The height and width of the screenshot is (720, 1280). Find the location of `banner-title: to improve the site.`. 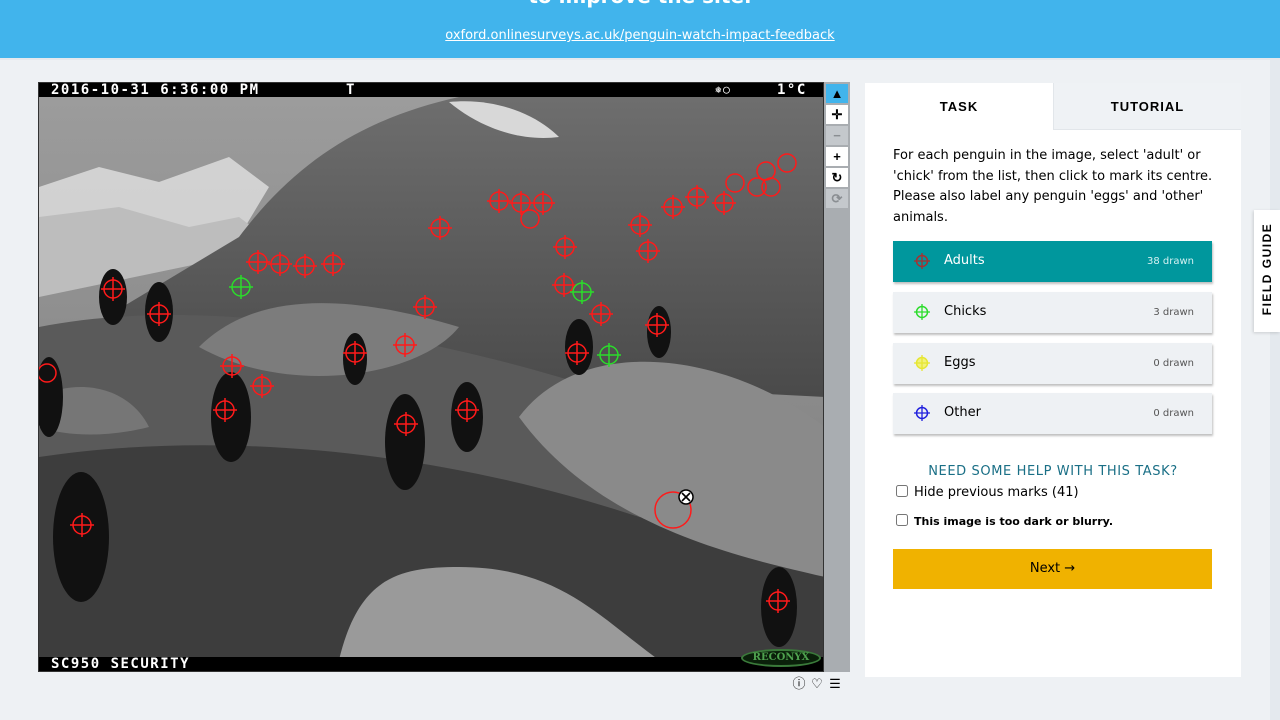

banner-title: to improve the site. is located at coordinates (640, 4).